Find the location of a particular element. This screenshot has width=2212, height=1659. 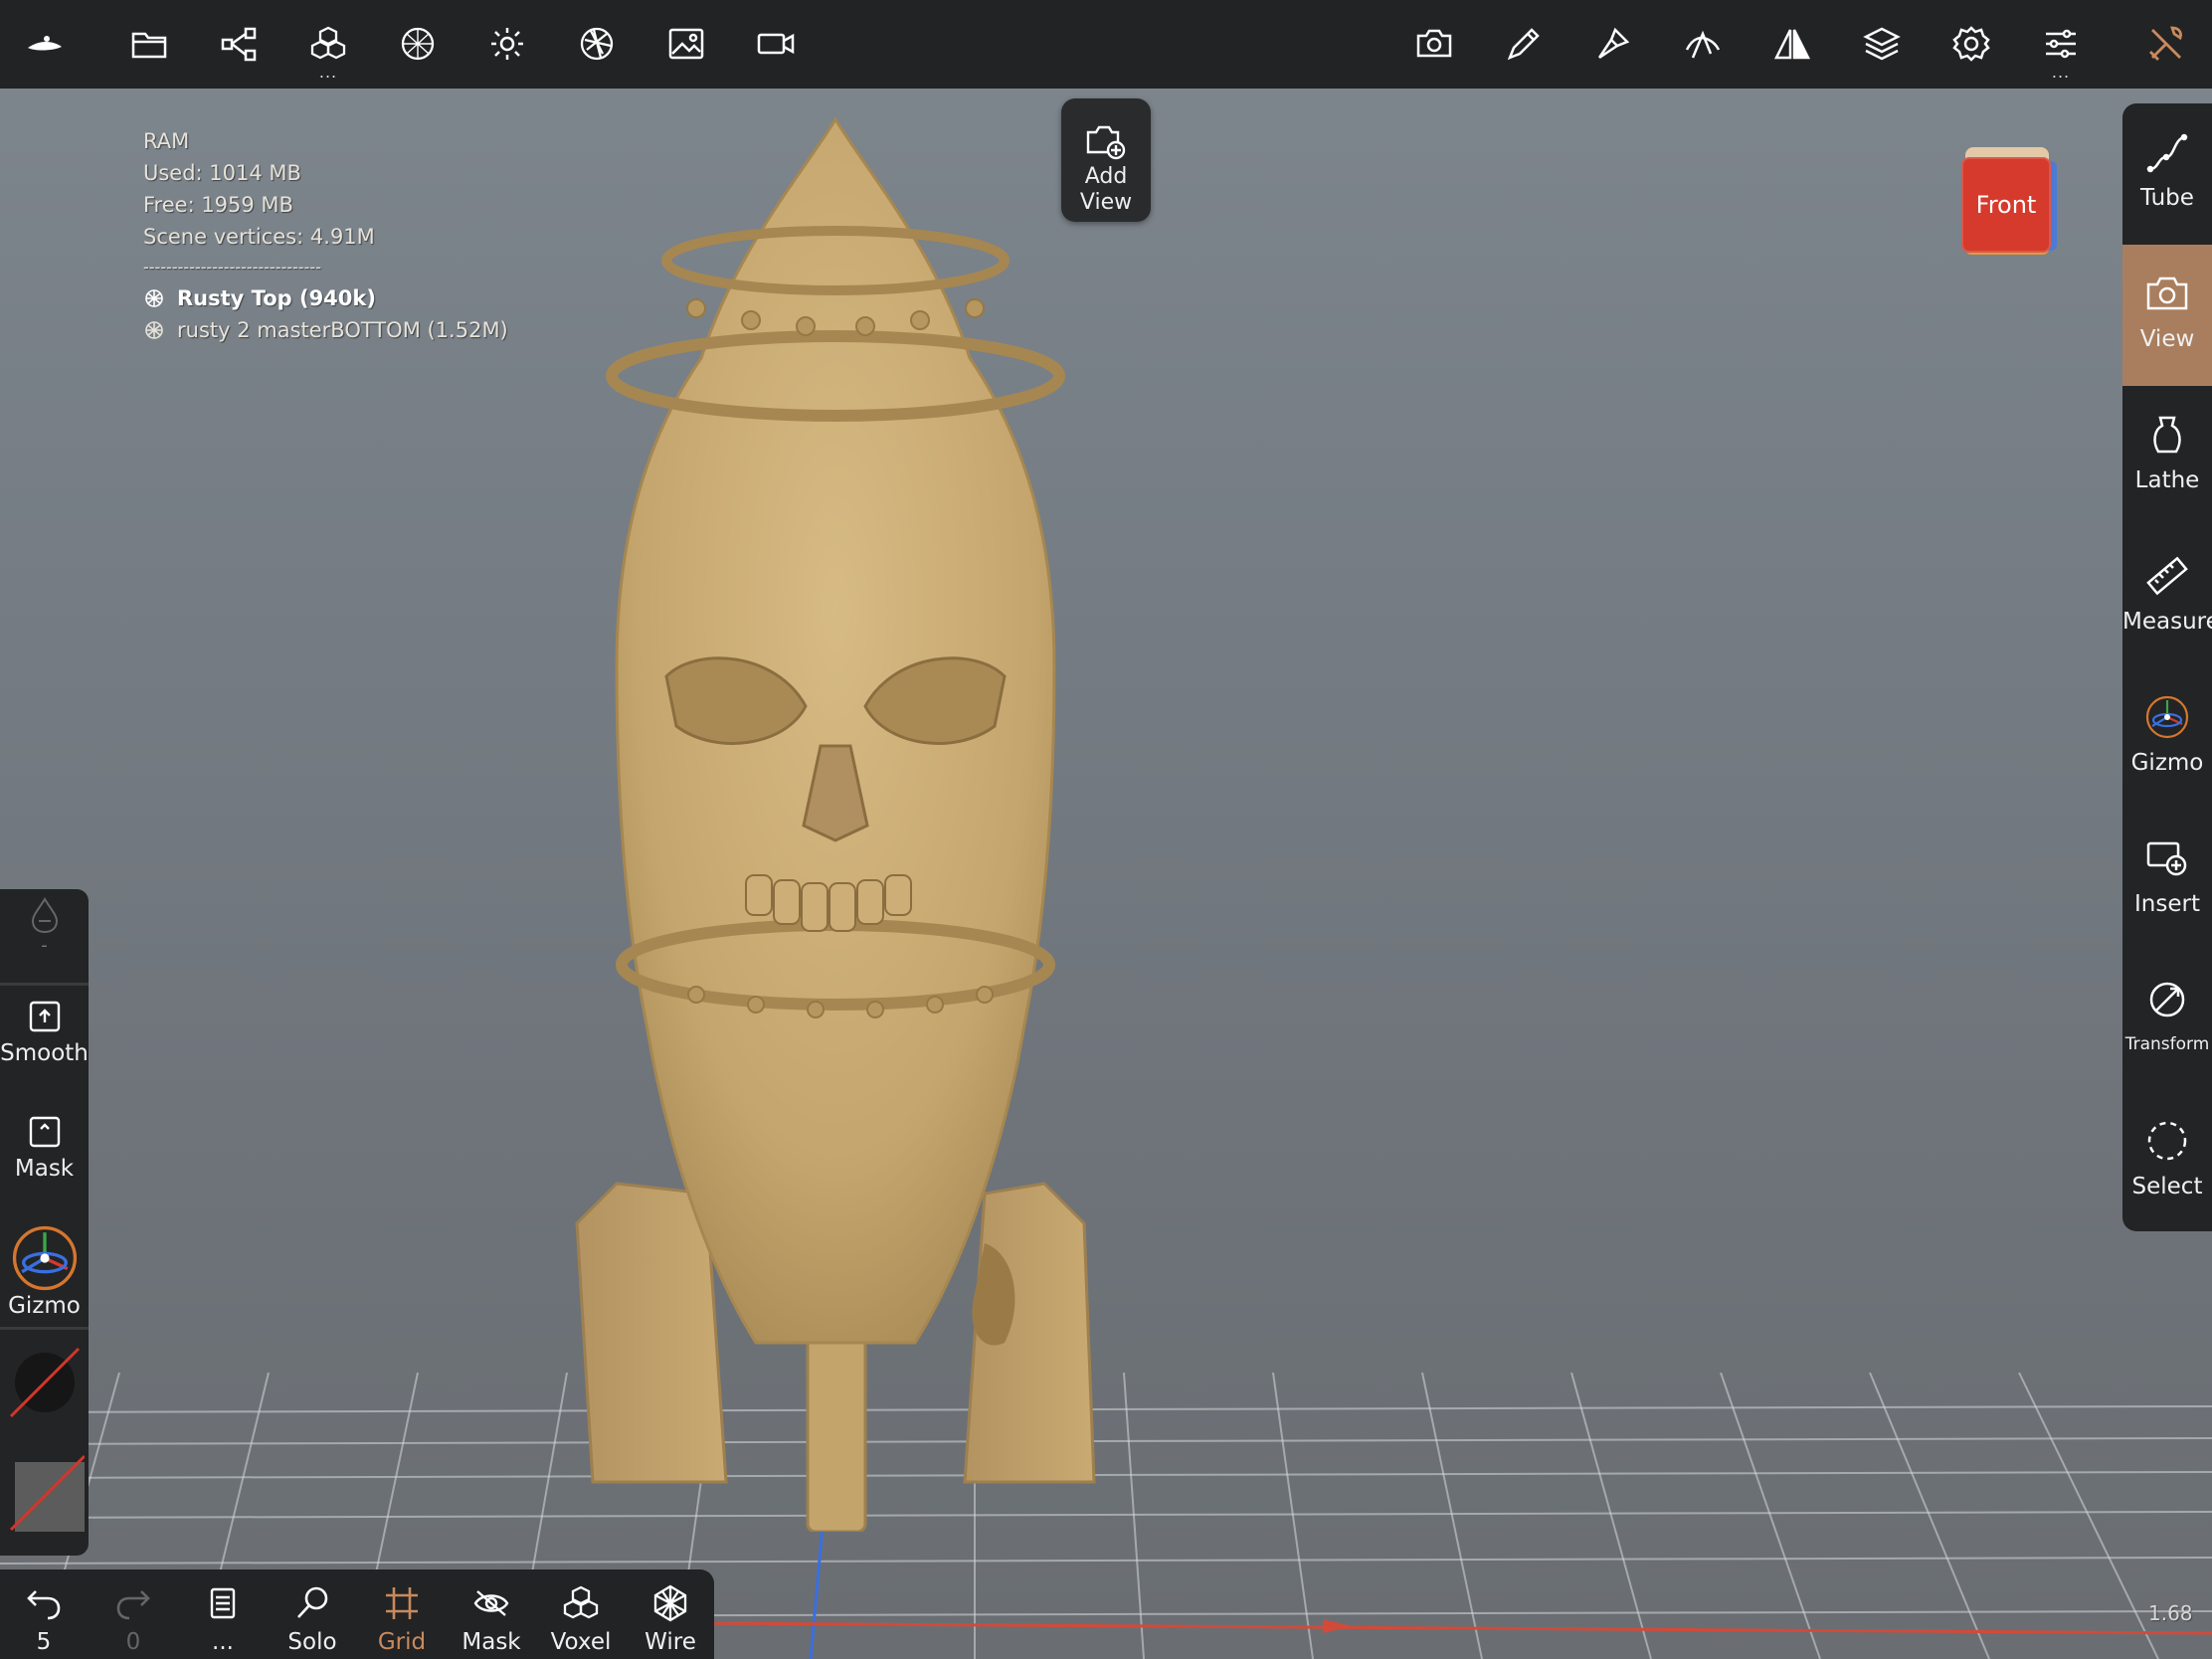

mask-label: Mask is located at coordinates (491, 1642).